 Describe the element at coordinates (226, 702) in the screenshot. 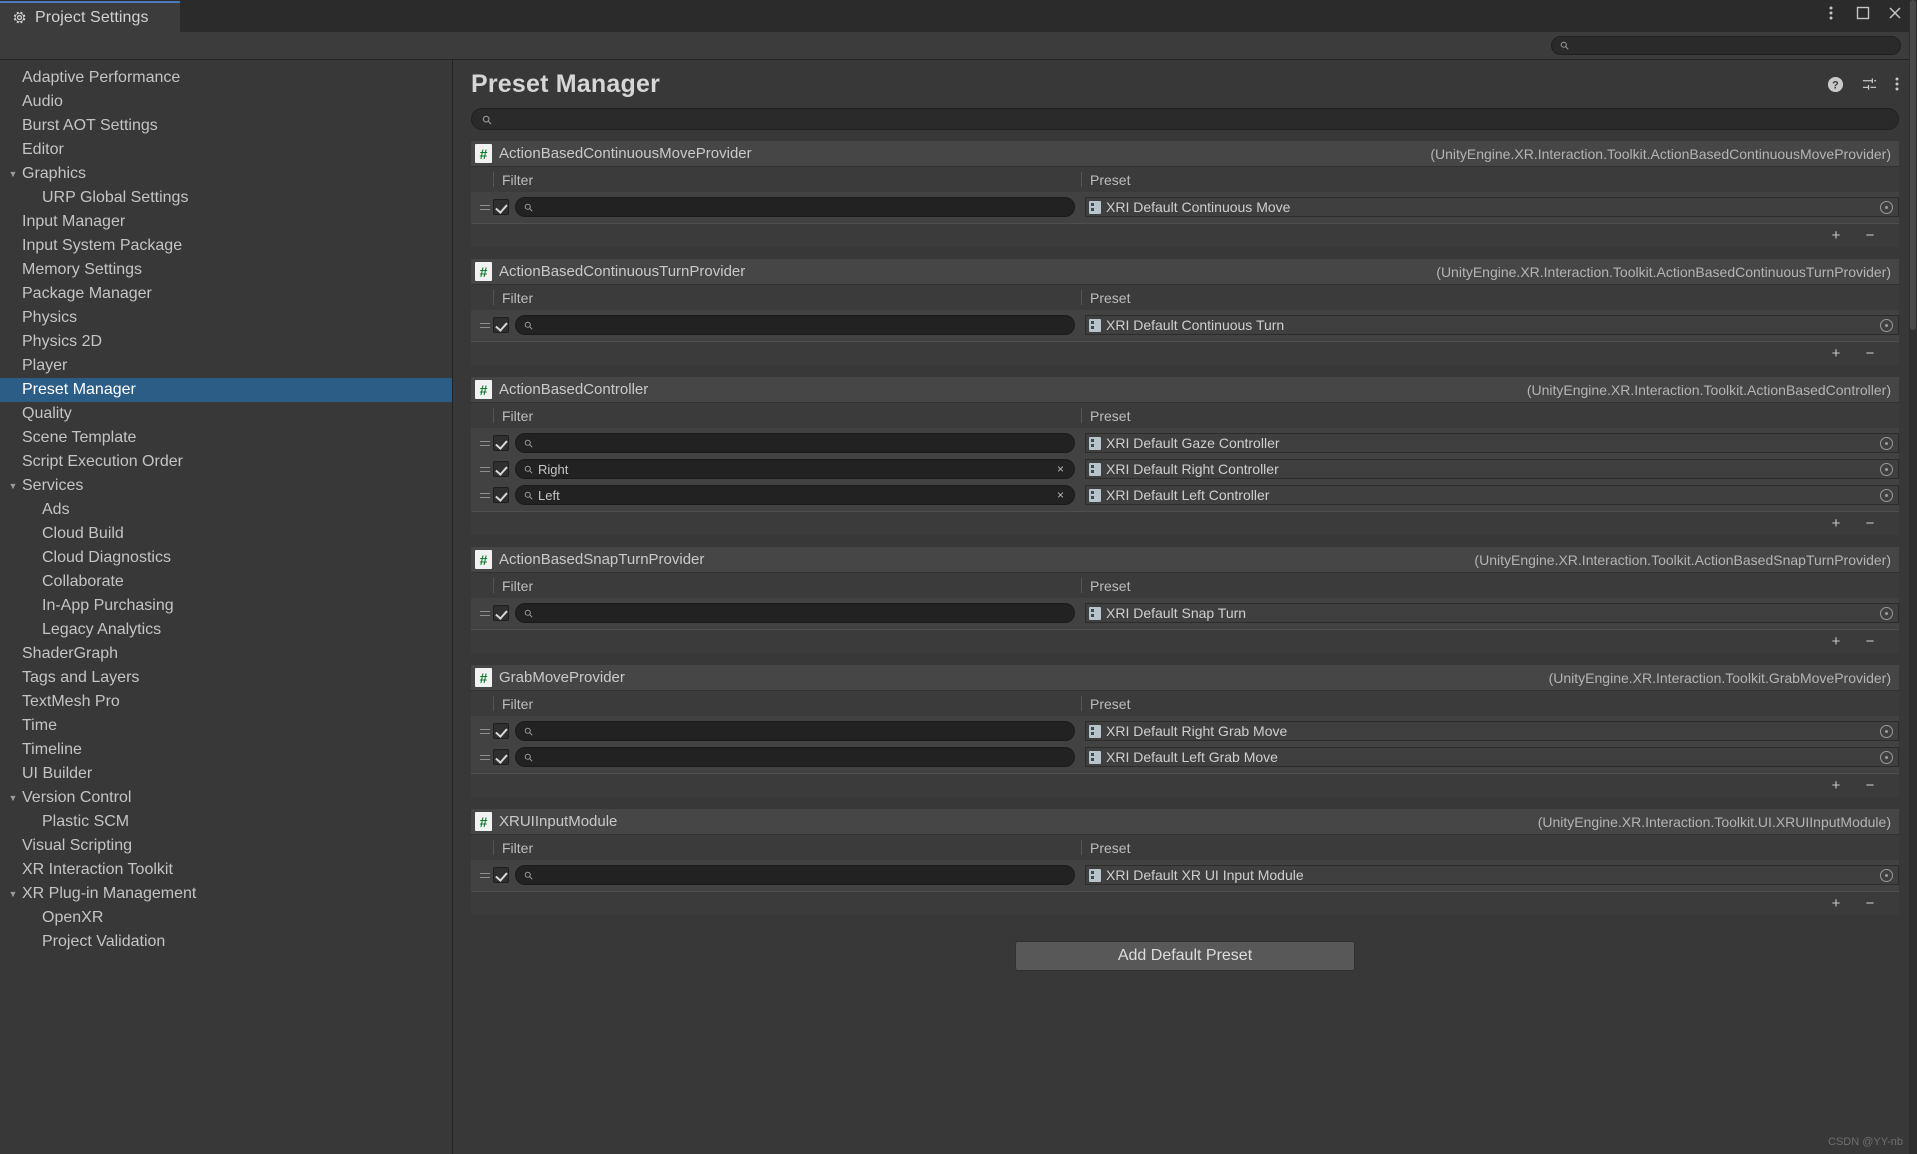

I see `sidebar-item-textmesh-pro: TextMesh Pro` at that location.